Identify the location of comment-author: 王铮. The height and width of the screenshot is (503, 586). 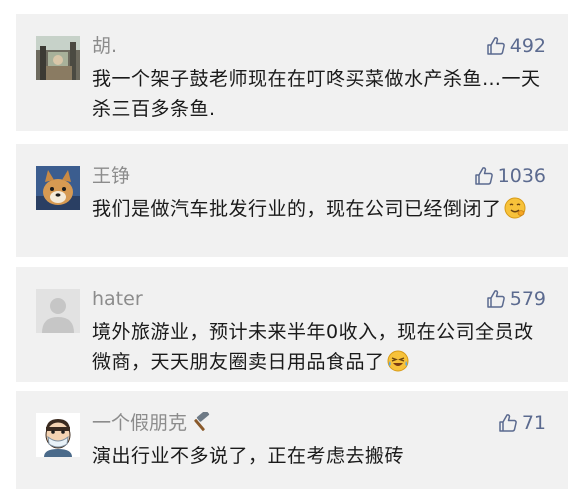
(111, 176).